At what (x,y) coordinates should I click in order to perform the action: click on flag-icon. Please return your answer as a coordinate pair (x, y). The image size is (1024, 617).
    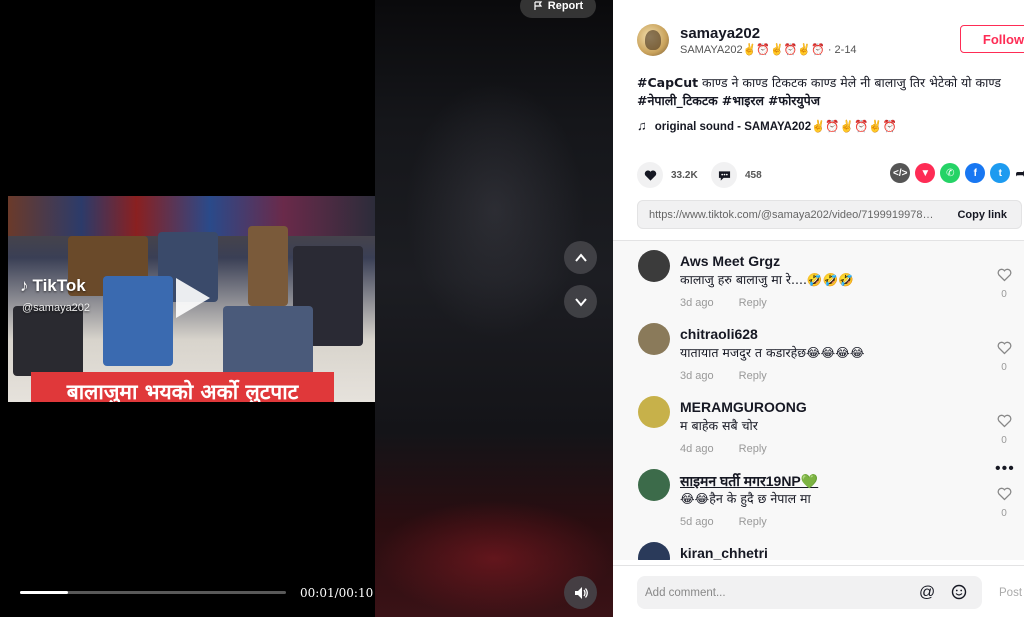
    Looking at the image, I should click on (538, 5).